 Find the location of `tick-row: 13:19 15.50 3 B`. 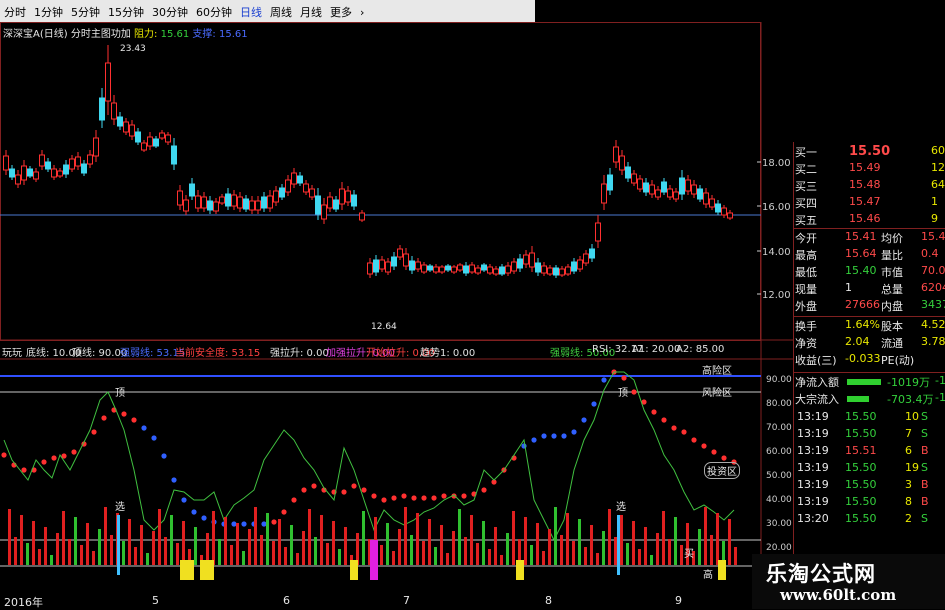

tick-row: 13:19 15.50 3 B is located at coordinates (871, 486).